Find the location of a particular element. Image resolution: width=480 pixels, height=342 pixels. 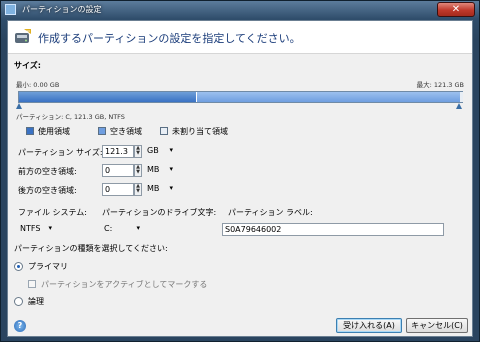

free-after-unit-select: MB ▾ is located at coordinates (160, 189).